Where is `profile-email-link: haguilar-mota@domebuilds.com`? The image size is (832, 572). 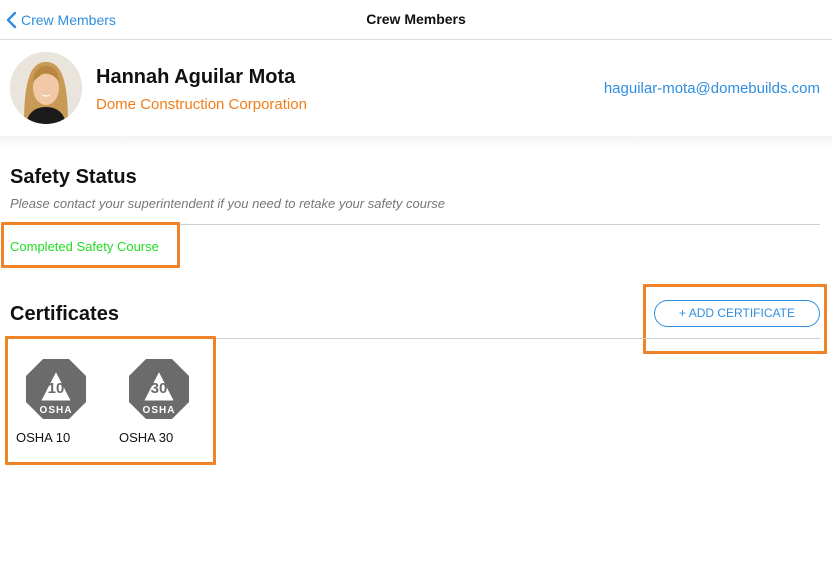
profile-email-link: haguilar-mota@domebuilds.com is located at coordinates (712, 88).